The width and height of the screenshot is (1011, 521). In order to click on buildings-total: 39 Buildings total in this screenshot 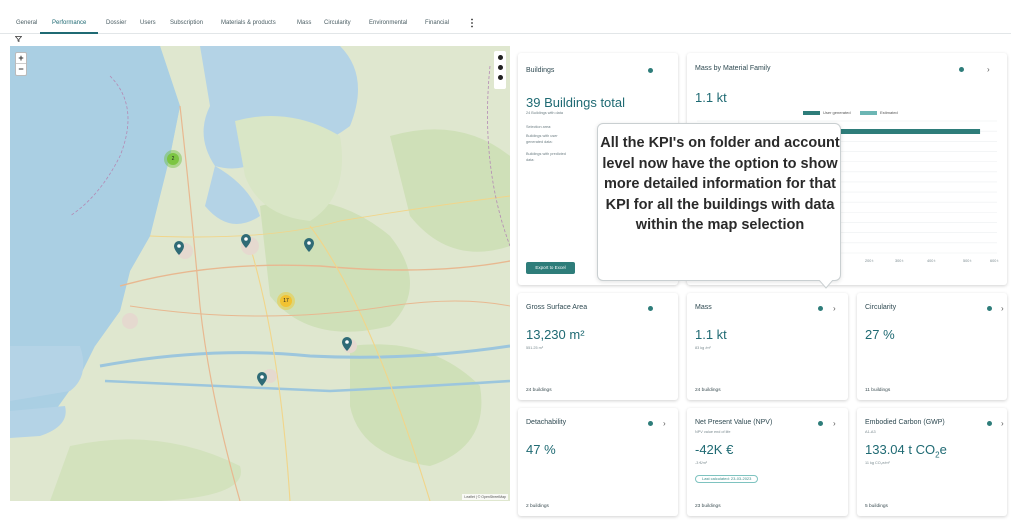, I will do `click(576, 102)`.